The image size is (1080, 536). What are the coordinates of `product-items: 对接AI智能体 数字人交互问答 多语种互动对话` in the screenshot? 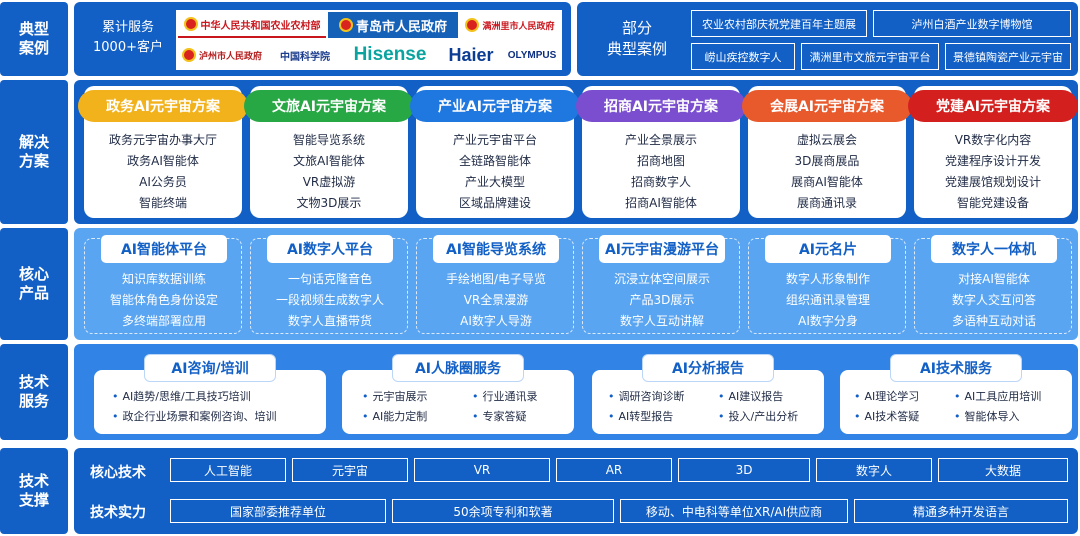 It's located at (994, 300).